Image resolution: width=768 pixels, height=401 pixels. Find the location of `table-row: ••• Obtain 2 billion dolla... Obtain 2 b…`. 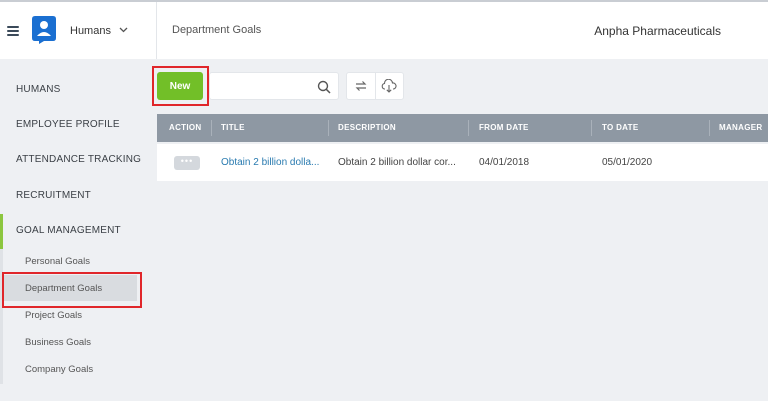

table-row: ••• Obtain 2 billion dolla... Obtain 2 b… is located at coordinates (462, 162).